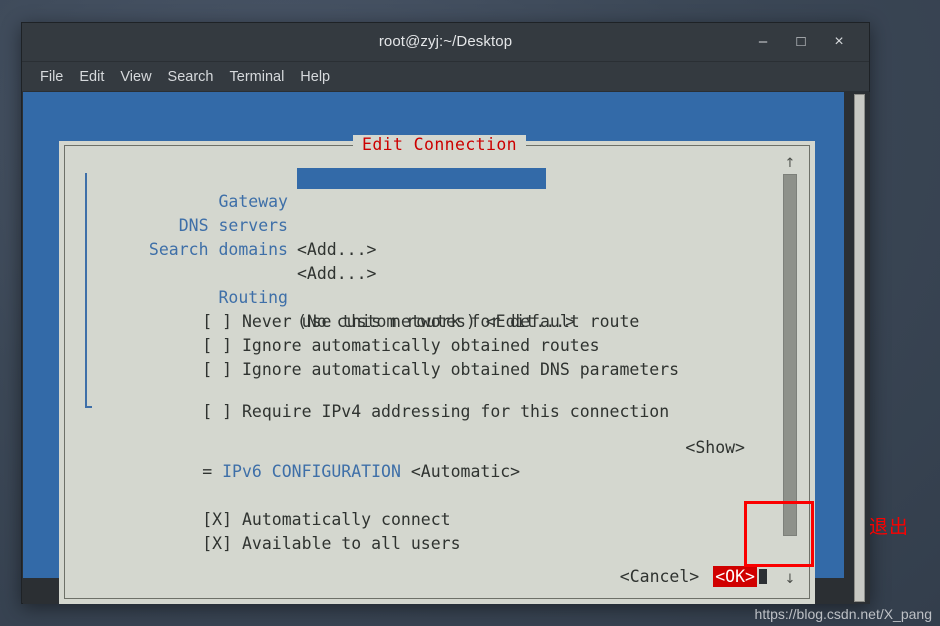 This screenshot has width=940, height=626. Describe the element at coordinates (437, 458) in the screenshot. I see `section-ipv6-configuration: = IPv6 CONFIGURATION <Automatic> <Show>` at that location.